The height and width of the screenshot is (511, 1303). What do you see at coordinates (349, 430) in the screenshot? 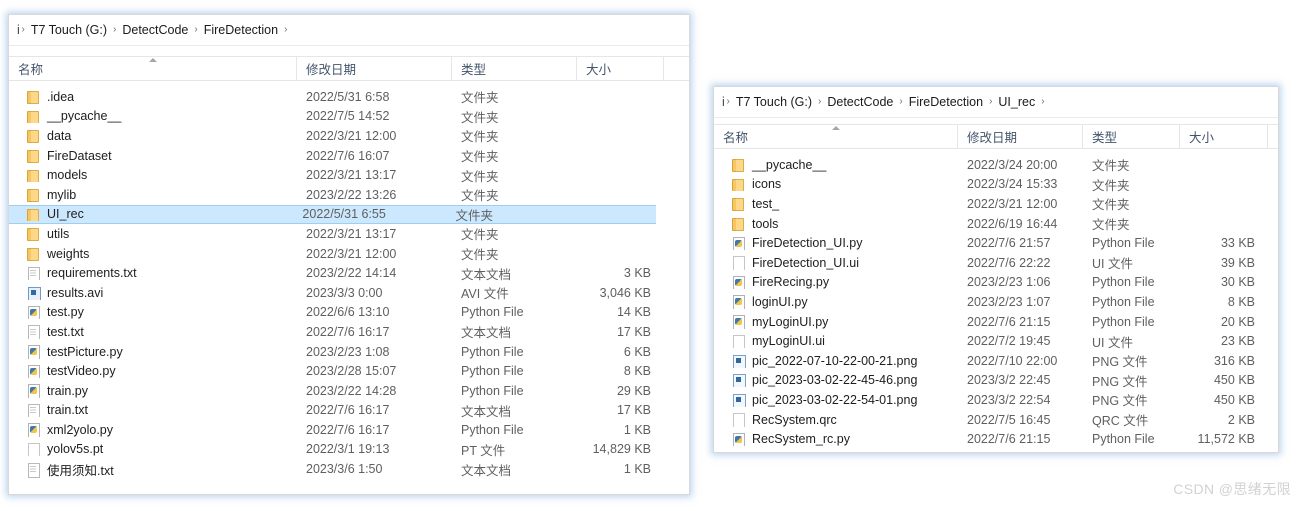
I see `file-row: xml2yolo.py 2022/7/6 16:17 Python File 1 KB` at bounding box center [349, 430].